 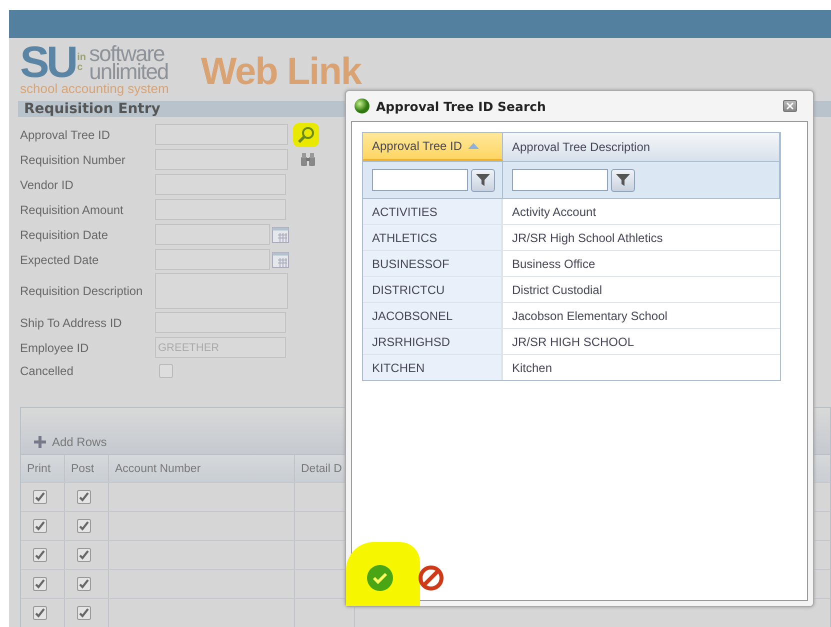 I want to click on prohibited-icon, so click(x=431, y=578).